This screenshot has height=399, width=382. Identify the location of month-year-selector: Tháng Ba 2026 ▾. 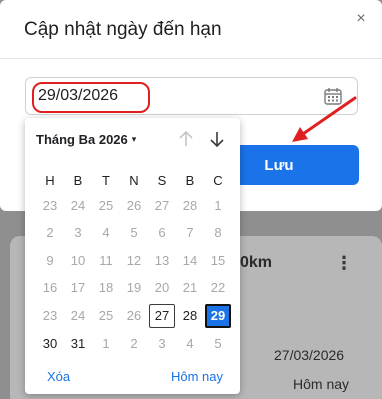
(86, 139).